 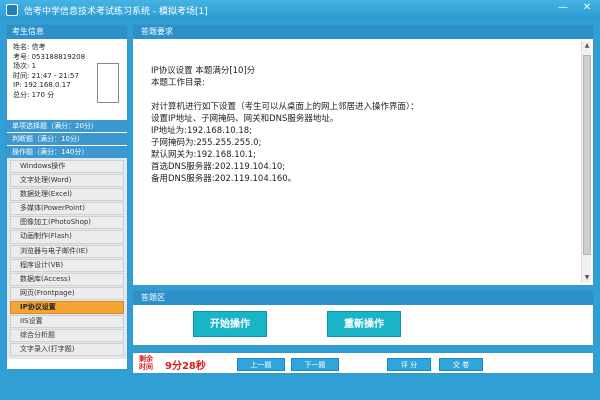 I want to click on grade-button: 评 分, so click(x=409, y=364).